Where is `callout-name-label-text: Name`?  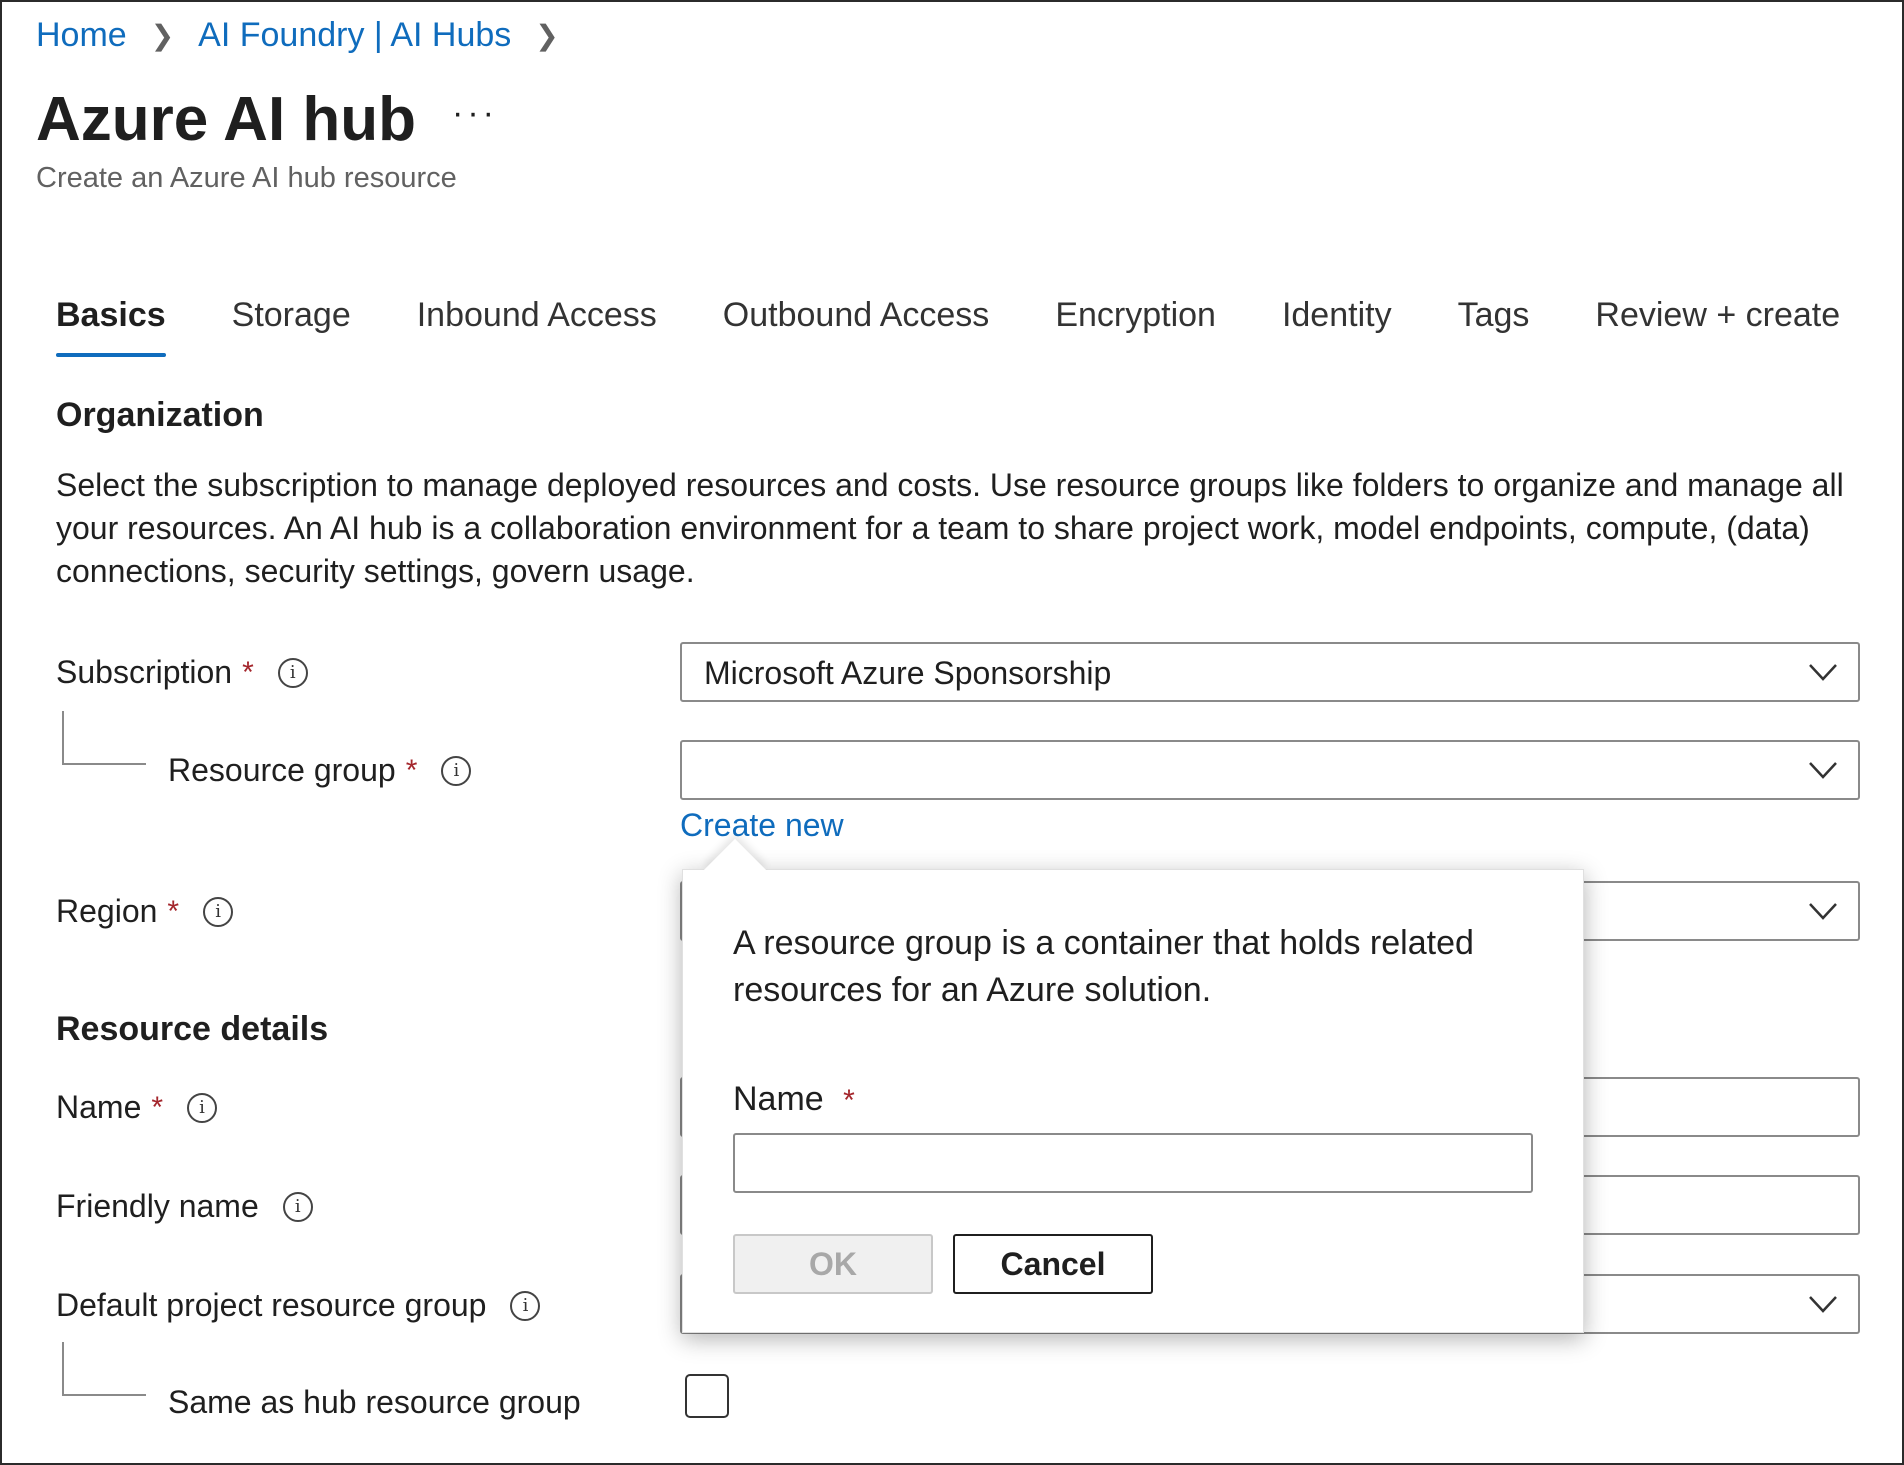
callout-name-label-text: Name is located at coordinates (778, 1099).